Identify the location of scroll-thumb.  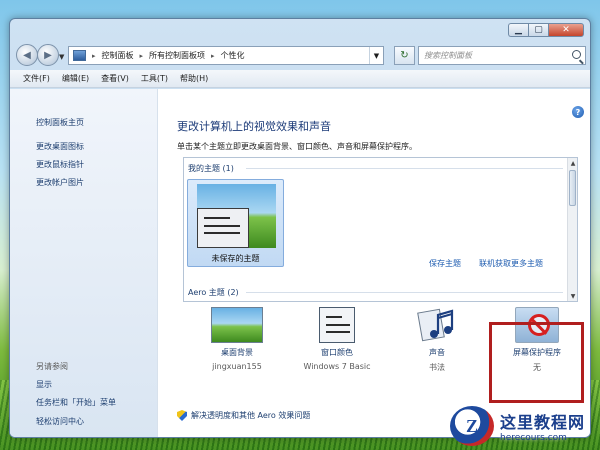
(572, 188).